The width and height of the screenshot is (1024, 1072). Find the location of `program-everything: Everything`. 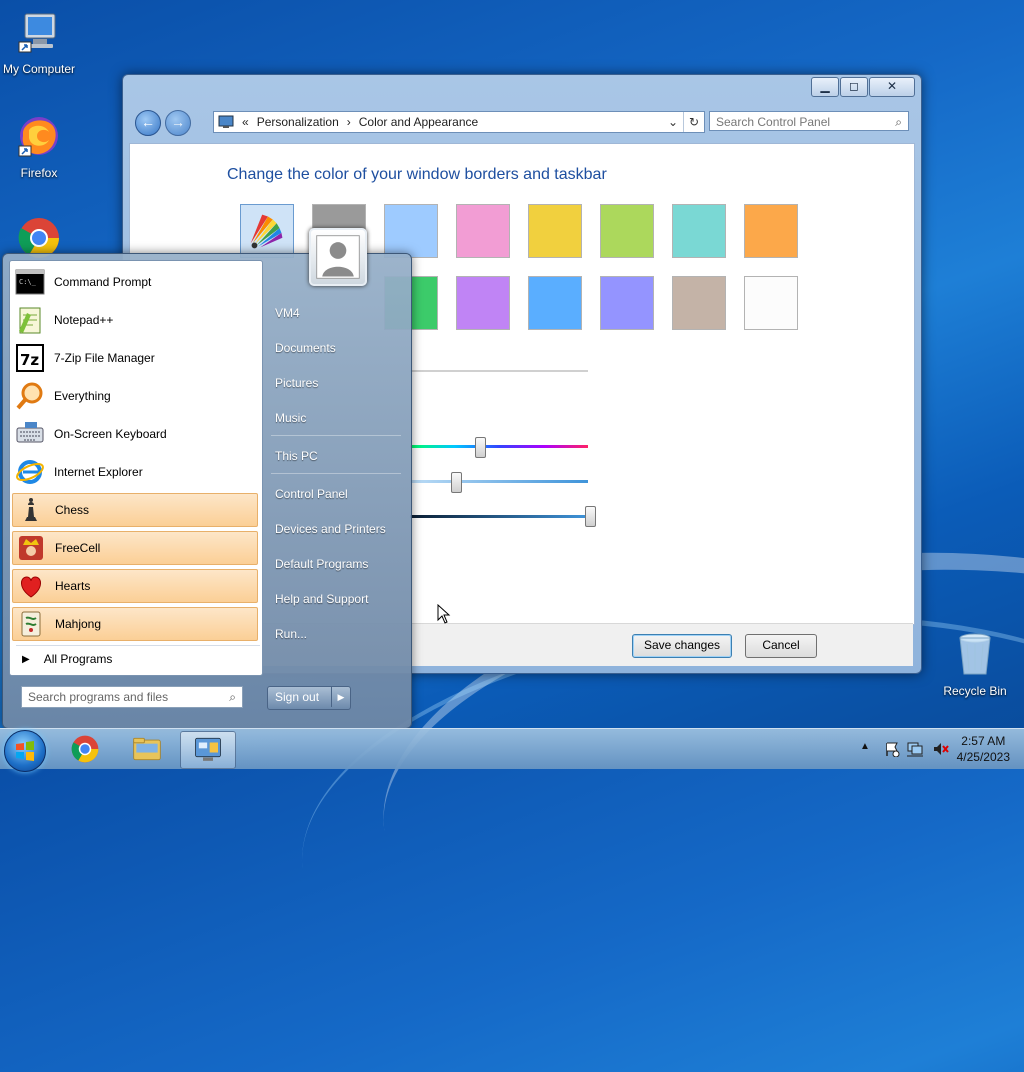

program-everything: Everything is located at coordinates (135, 396).